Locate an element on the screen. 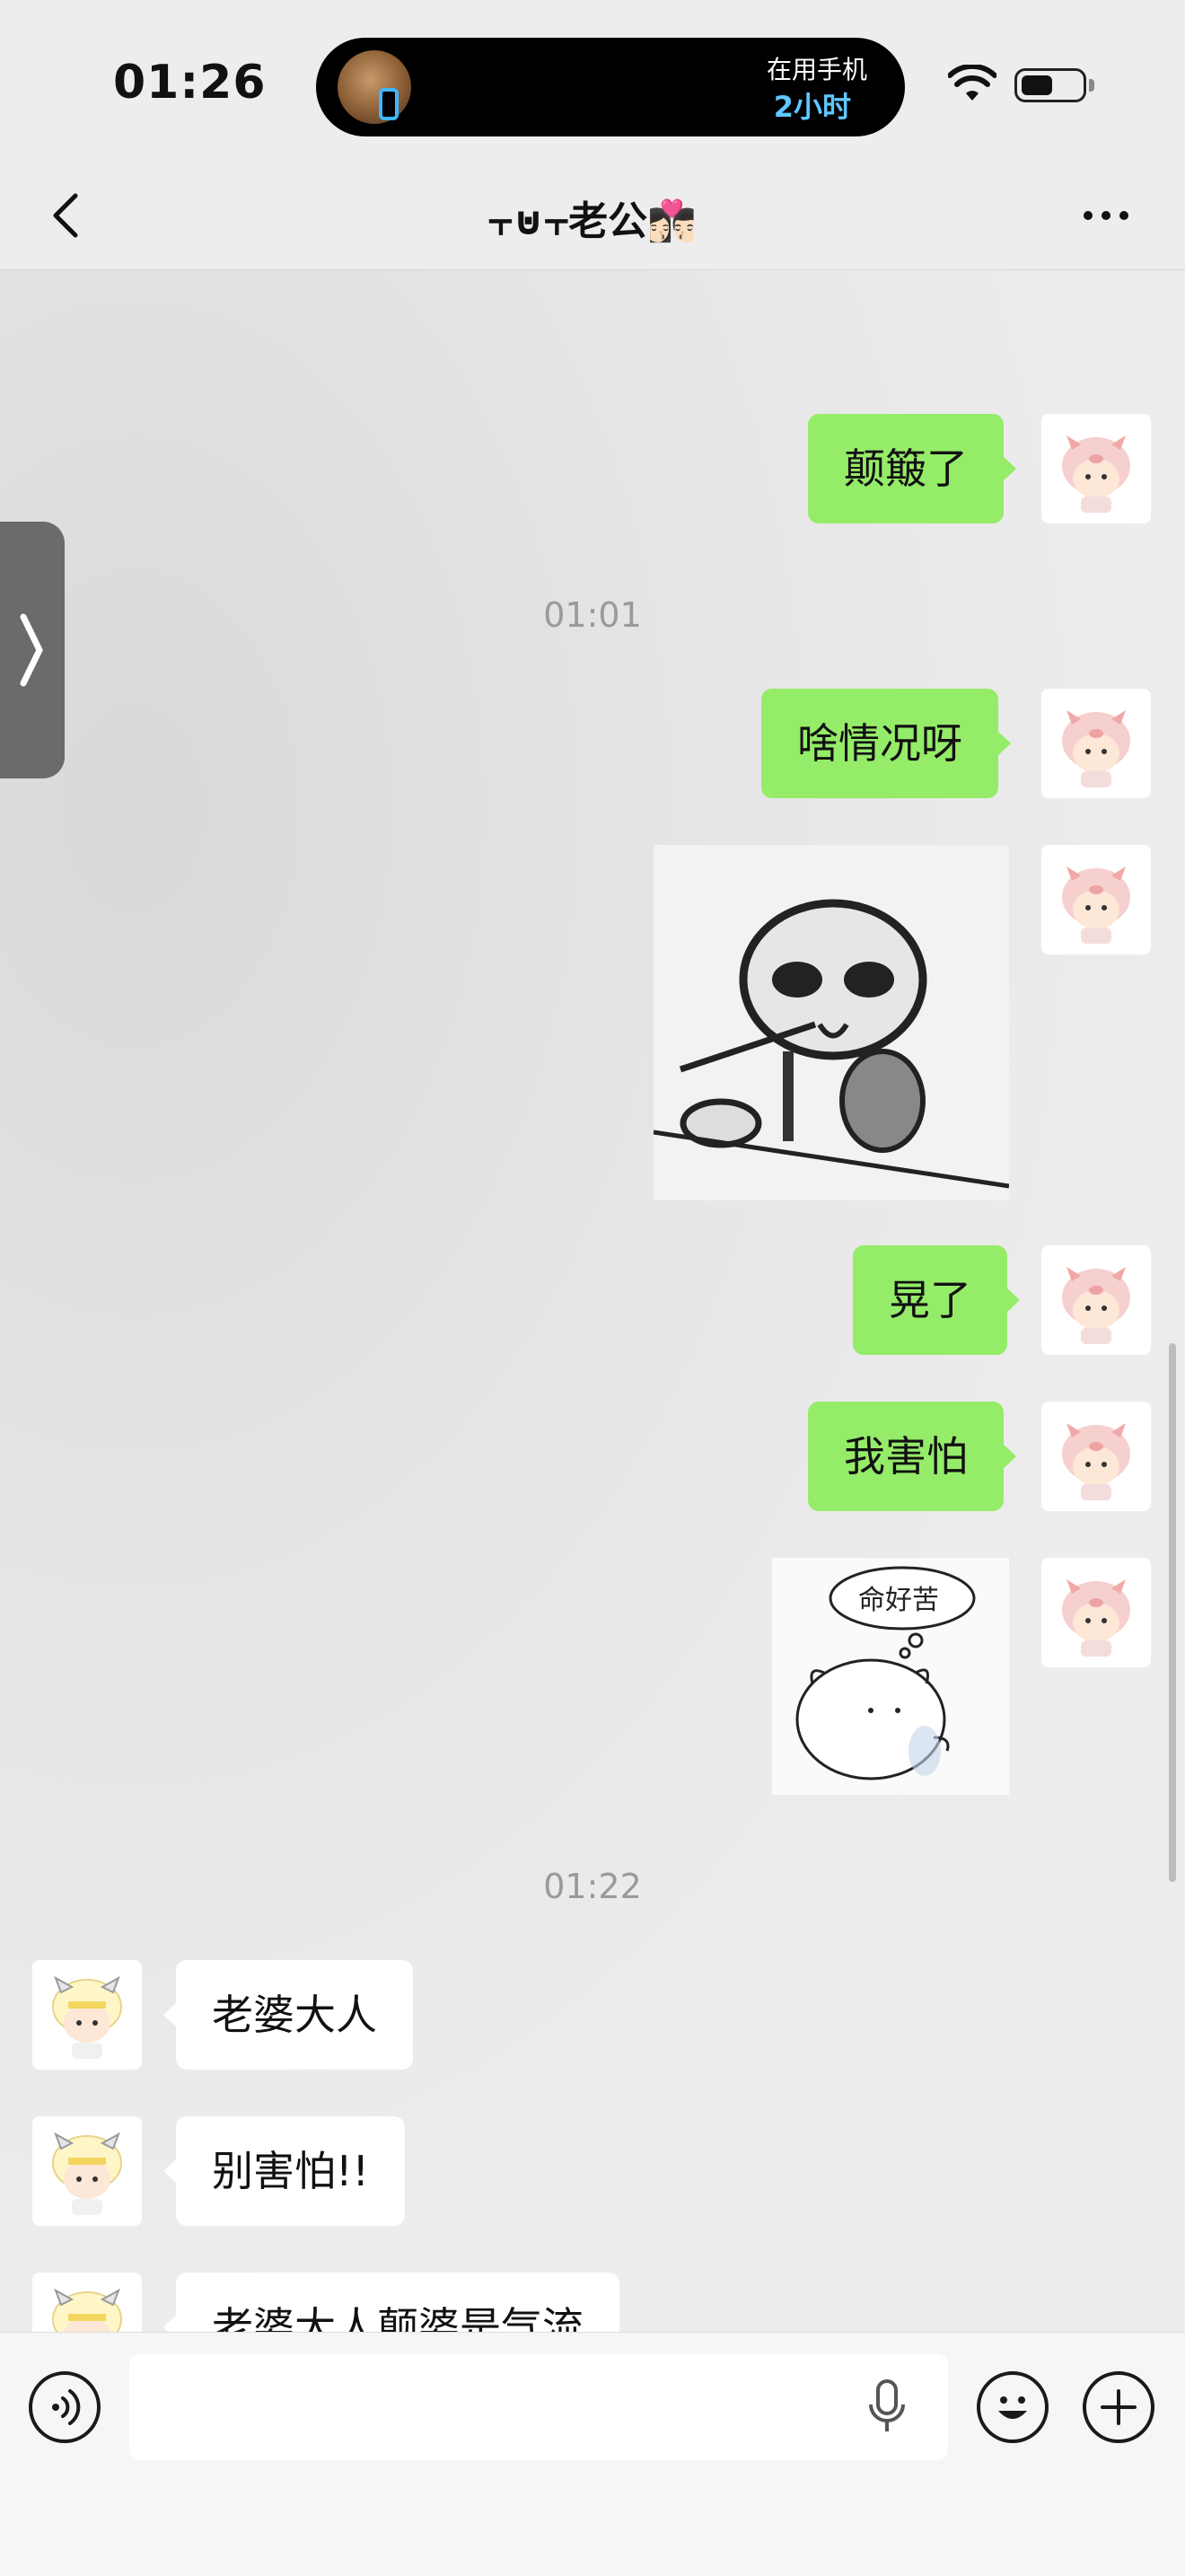  emoji-button is located at coordinates (1013, 2407).